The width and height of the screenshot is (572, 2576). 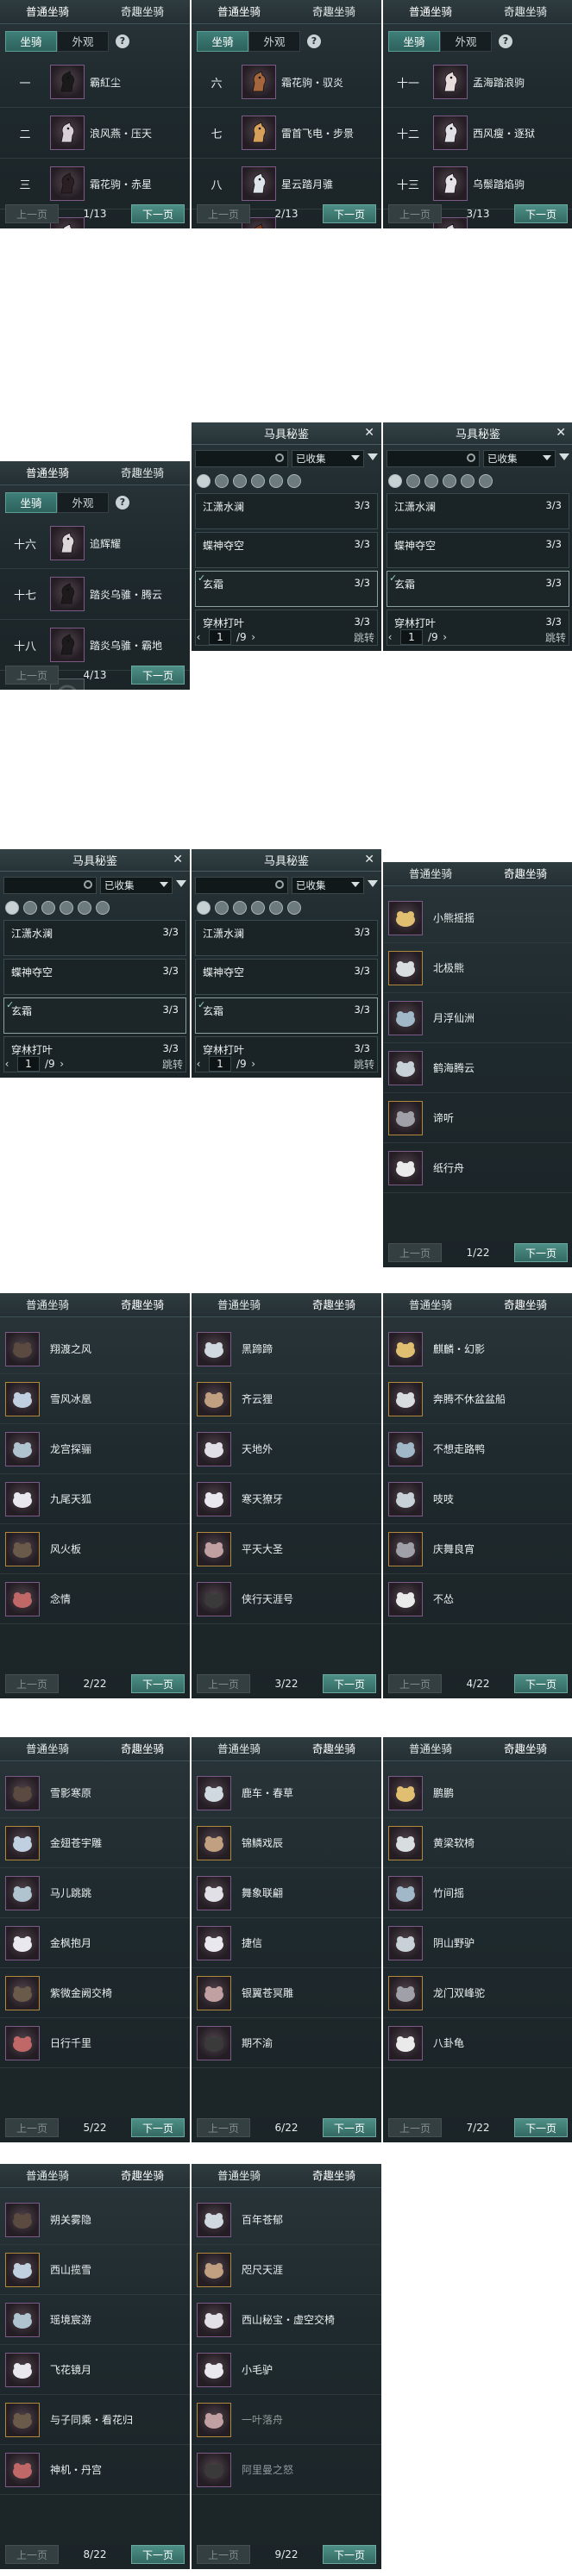 What do you see at coordinates (478, 1993) in the screenshot?
I see `fun-mount-row: 龙门双峰驼` at bounding box center [478, 1993].